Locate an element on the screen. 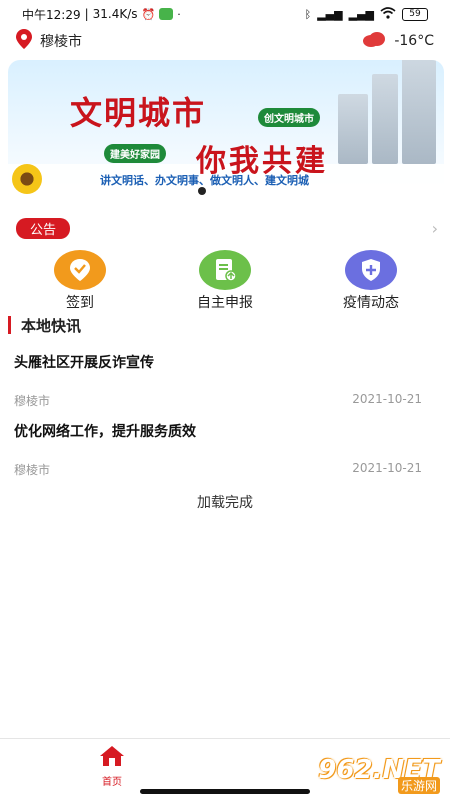 This screenshot has height=800, width=450. status-time: 中午12:29 is located at coordinates (51, 14).